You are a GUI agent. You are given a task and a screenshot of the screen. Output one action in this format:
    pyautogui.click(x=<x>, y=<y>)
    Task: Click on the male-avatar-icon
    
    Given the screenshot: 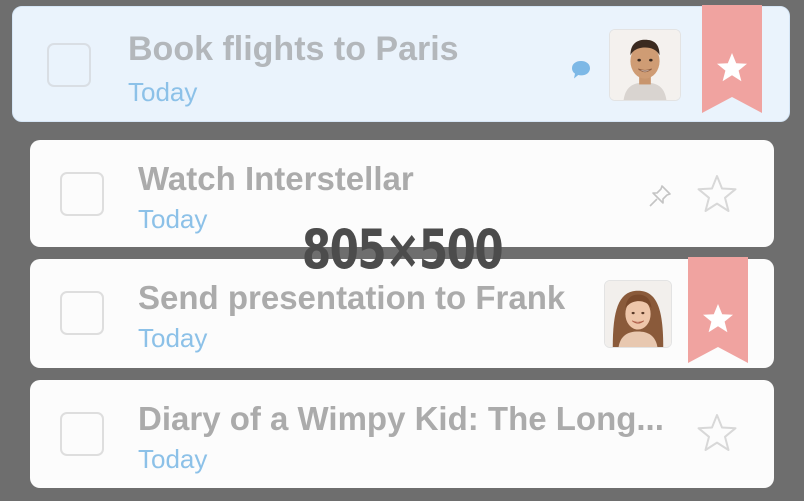 What is the action you would take?
    pyautogui.click(x=645, y=65)
    